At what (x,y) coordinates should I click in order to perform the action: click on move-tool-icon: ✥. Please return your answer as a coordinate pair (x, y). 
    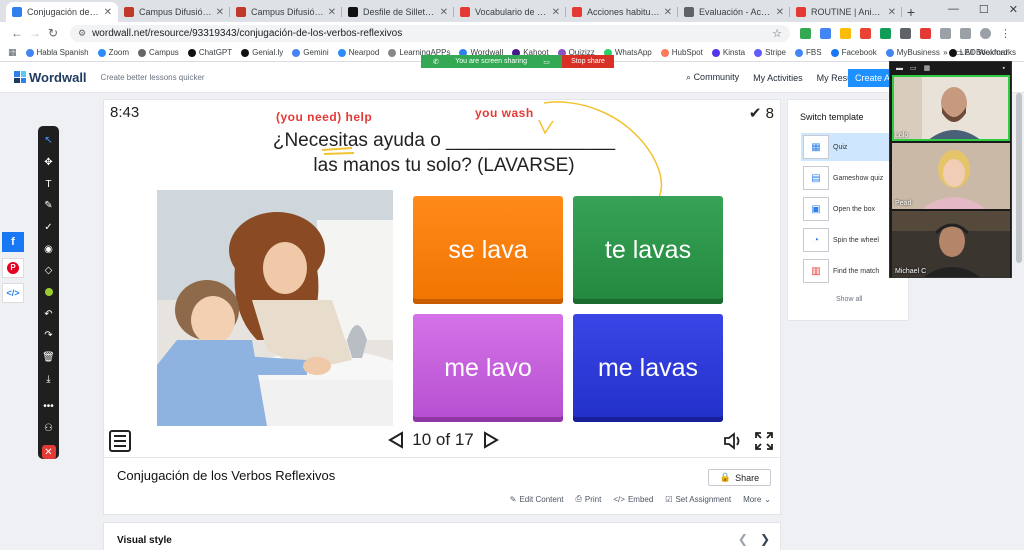
    Looking at the image, I should click on (48, 163).